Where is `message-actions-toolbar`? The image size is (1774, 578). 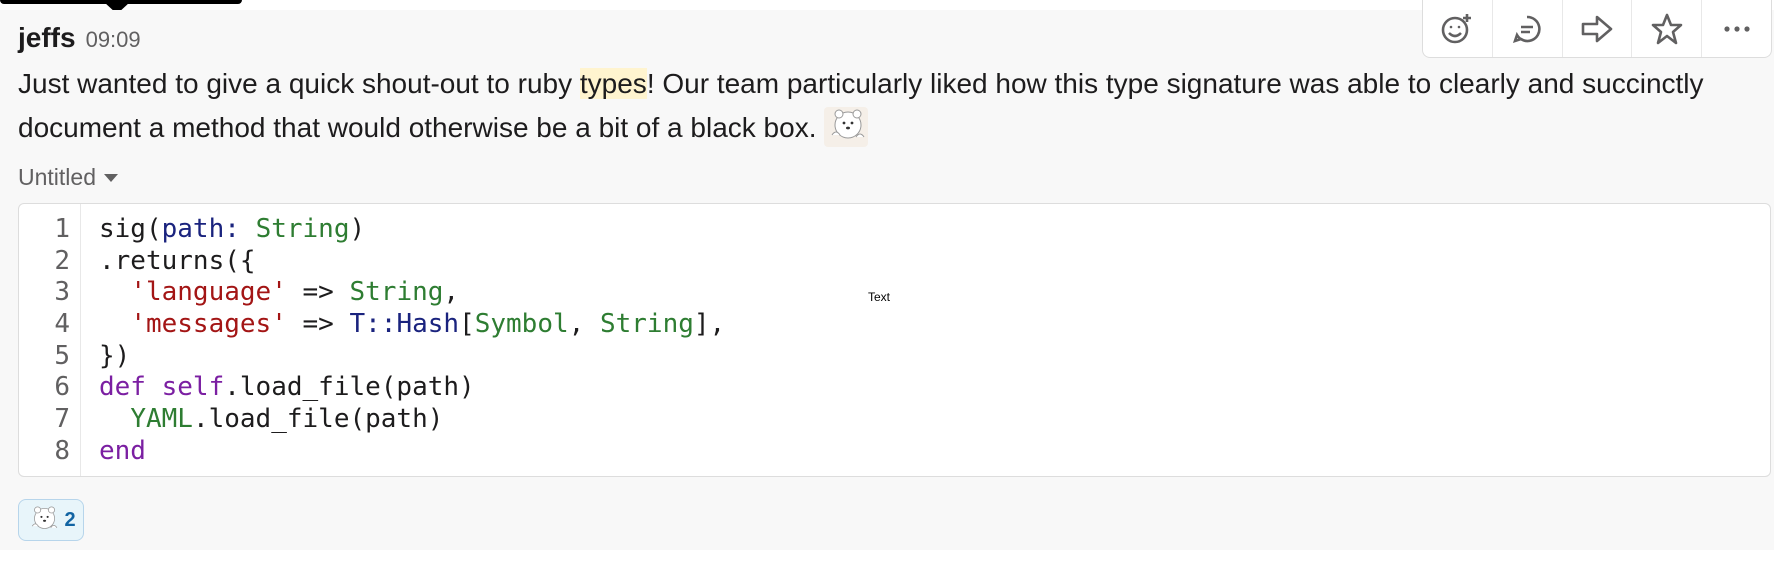
message-actions-toolbar is located at coordinates (1597, 29).